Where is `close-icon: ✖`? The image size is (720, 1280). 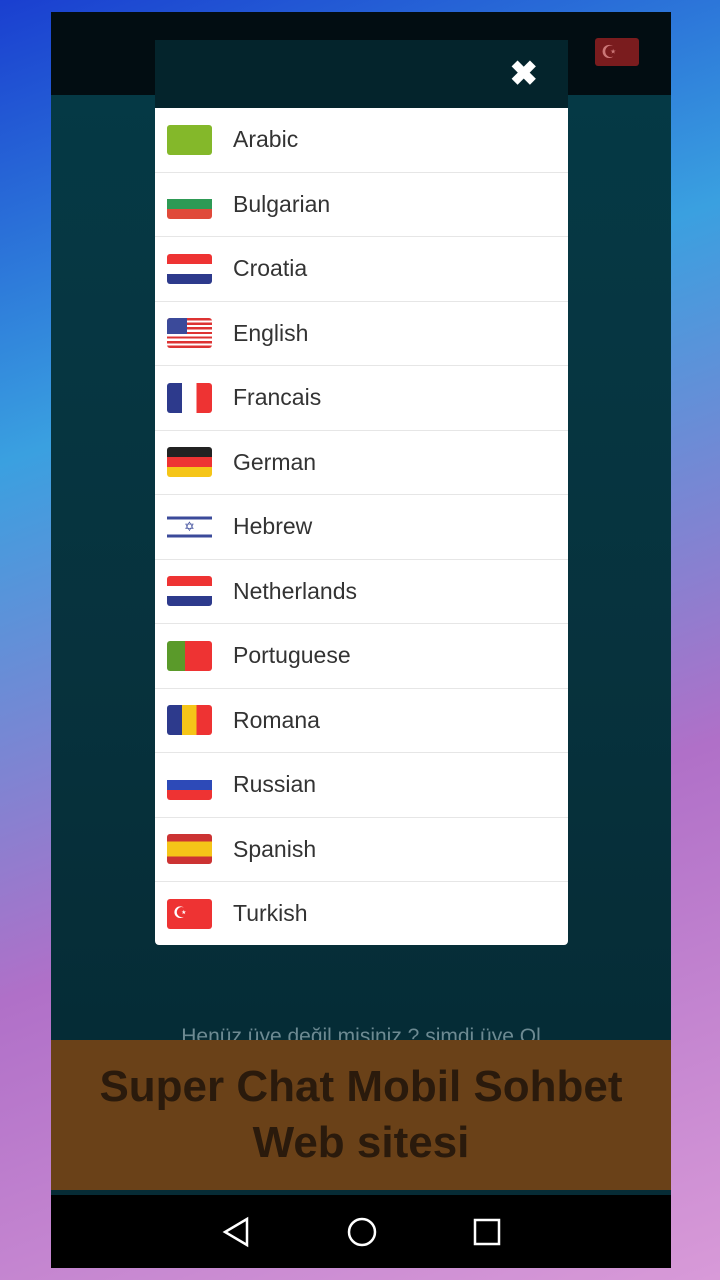 close-icon: ✖ is located at coordinates (524, 74).